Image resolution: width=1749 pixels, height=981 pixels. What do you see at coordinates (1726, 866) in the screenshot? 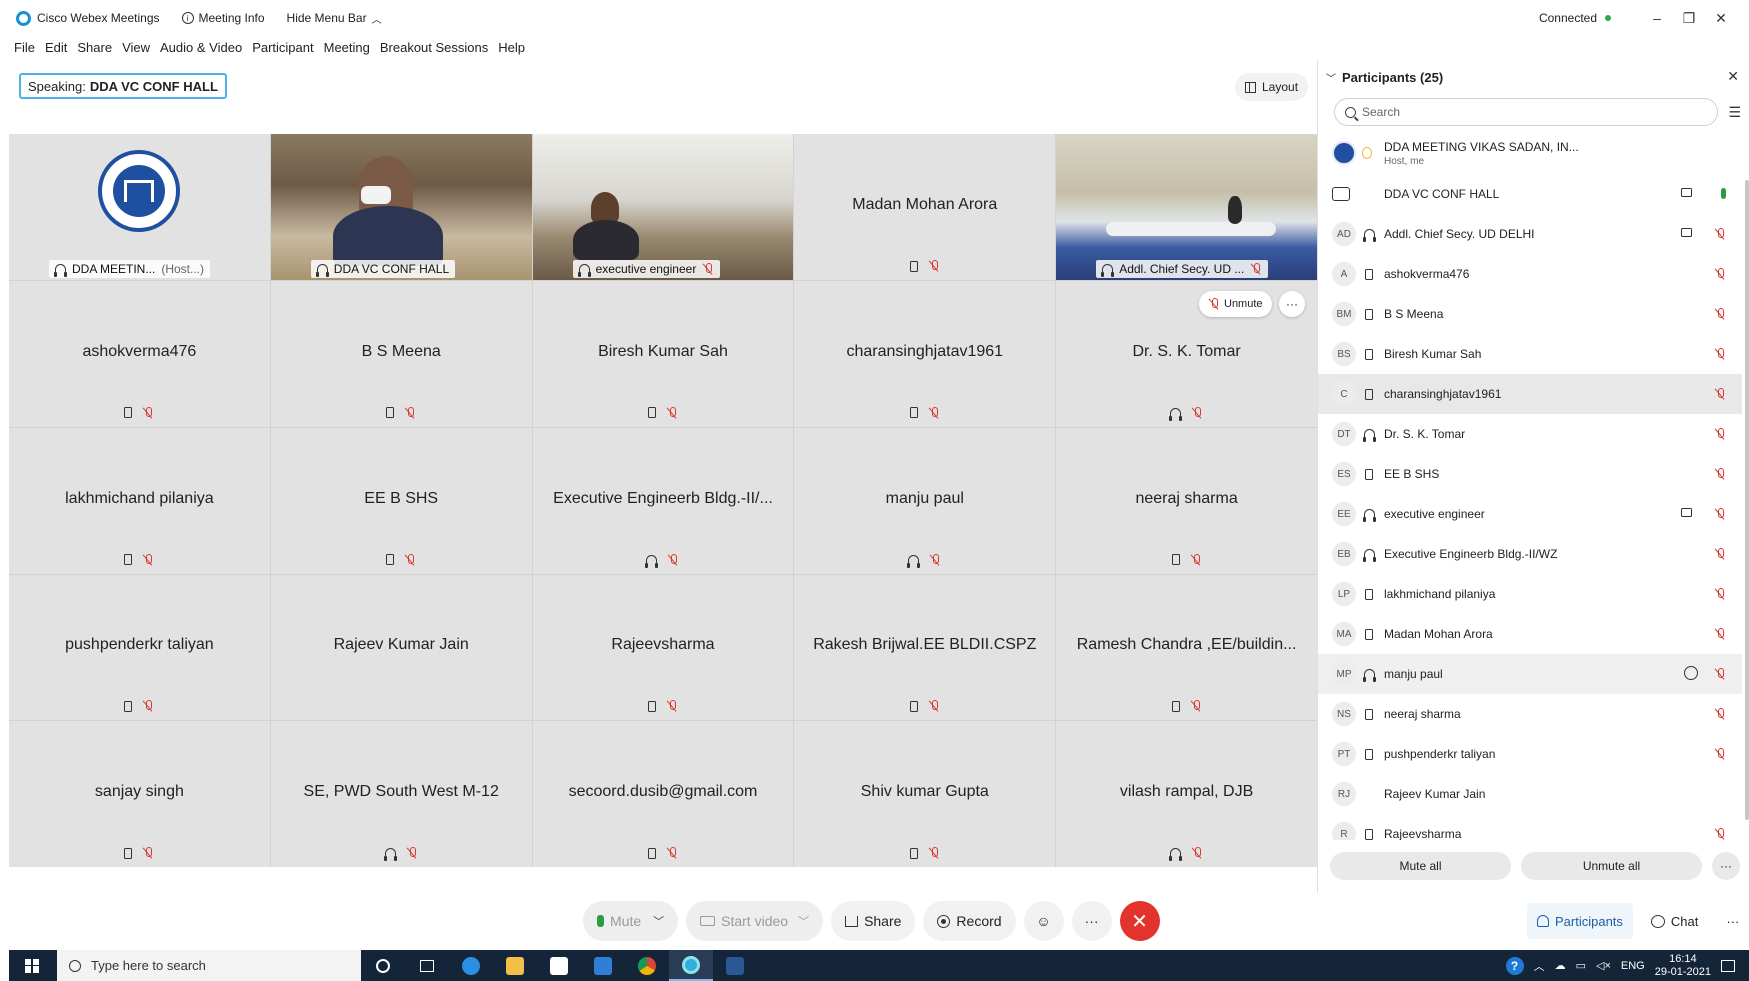
I see `panel-more-button: ···` at bounding box center [1726, 866].